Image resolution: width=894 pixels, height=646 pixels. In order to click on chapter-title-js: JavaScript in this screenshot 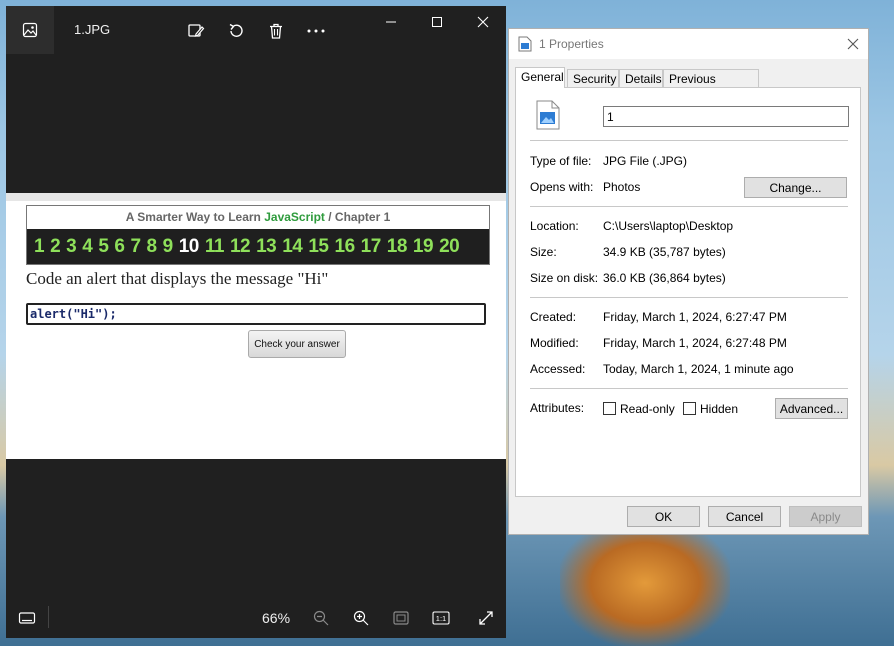, I will do `click(294, 217)`.